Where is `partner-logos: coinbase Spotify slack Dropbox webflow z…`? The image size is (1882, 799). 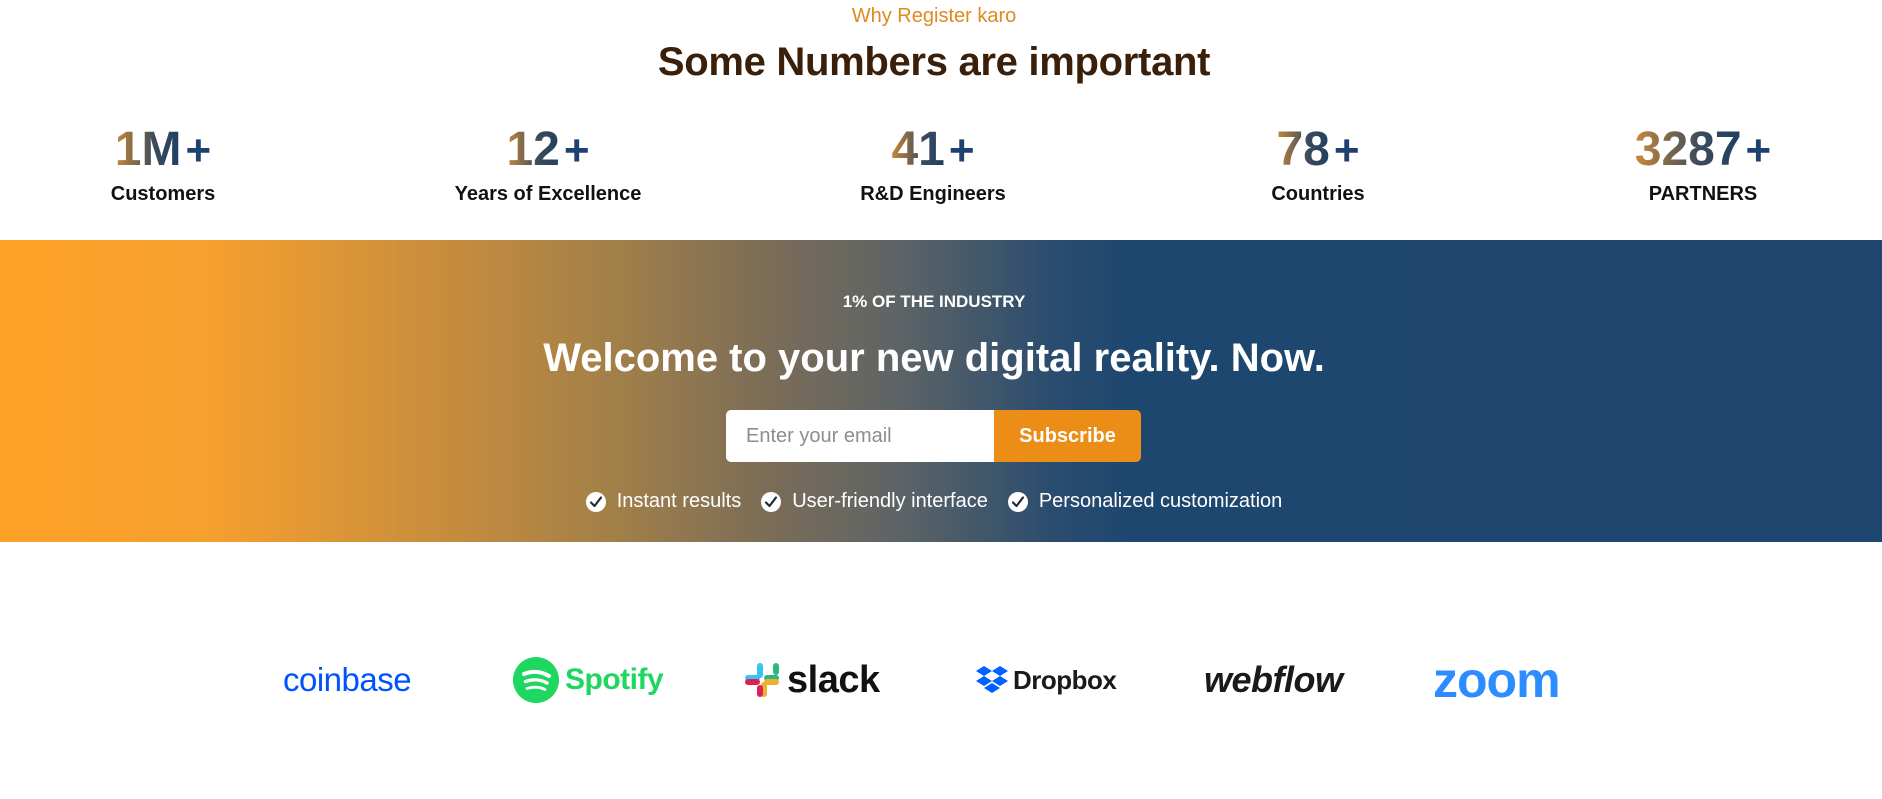 partner-logos: coinbase Spotify slack Dropbox webflow z… is located at coordinates (941, 680).